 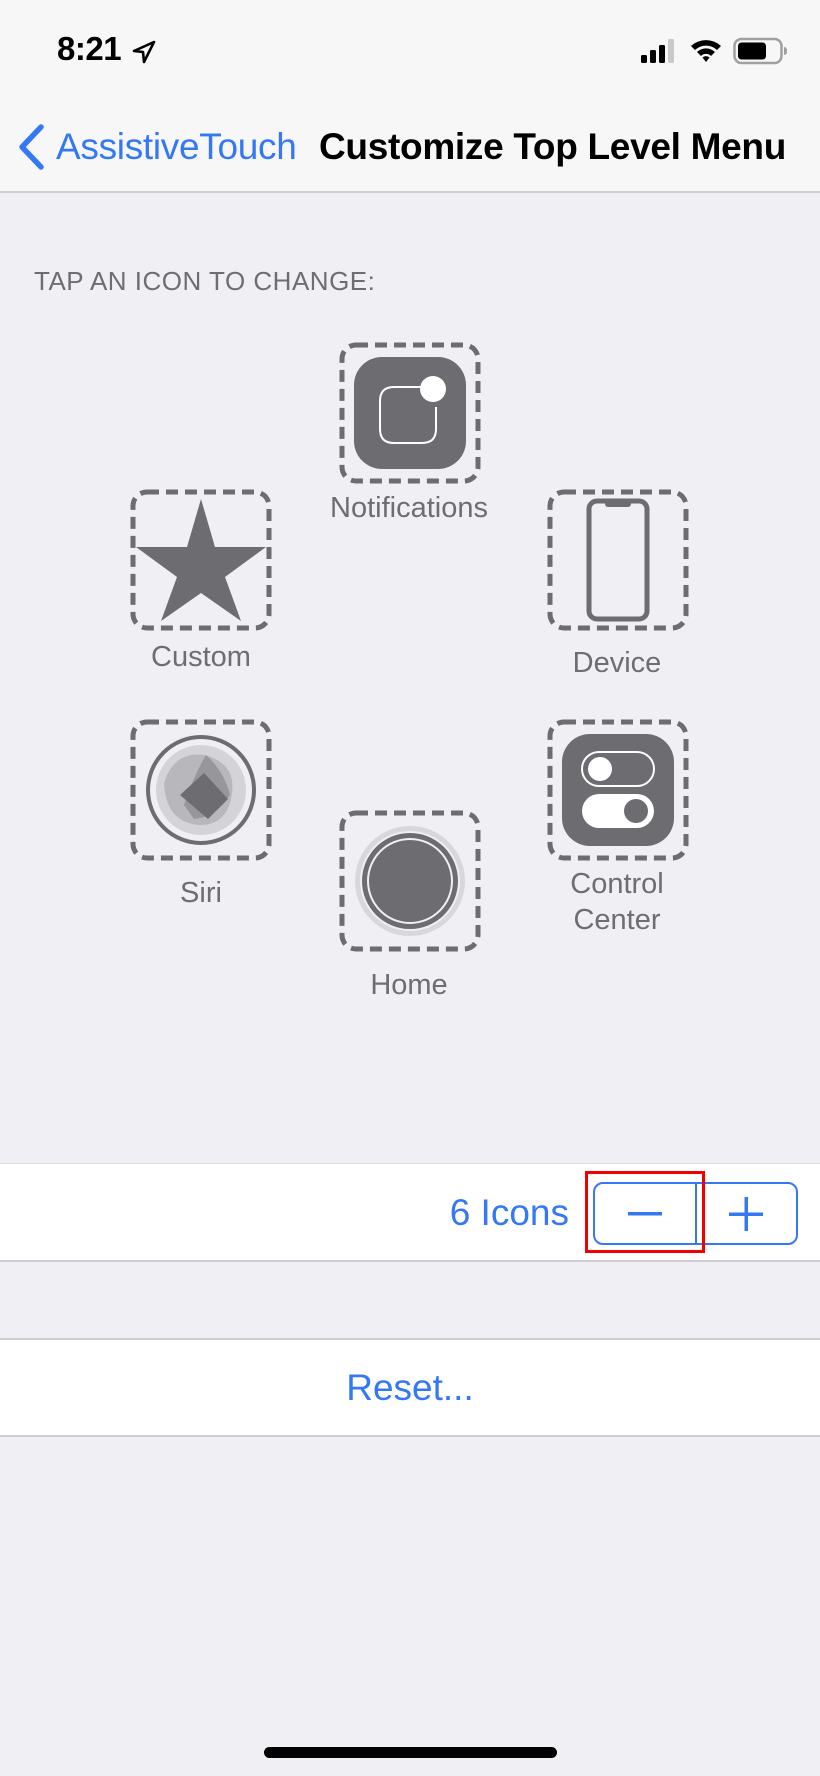 What do you see at coordinates (410, 50) in the screenshot?
I see `status-bar: 8:21` at bounding box center [410, 50].